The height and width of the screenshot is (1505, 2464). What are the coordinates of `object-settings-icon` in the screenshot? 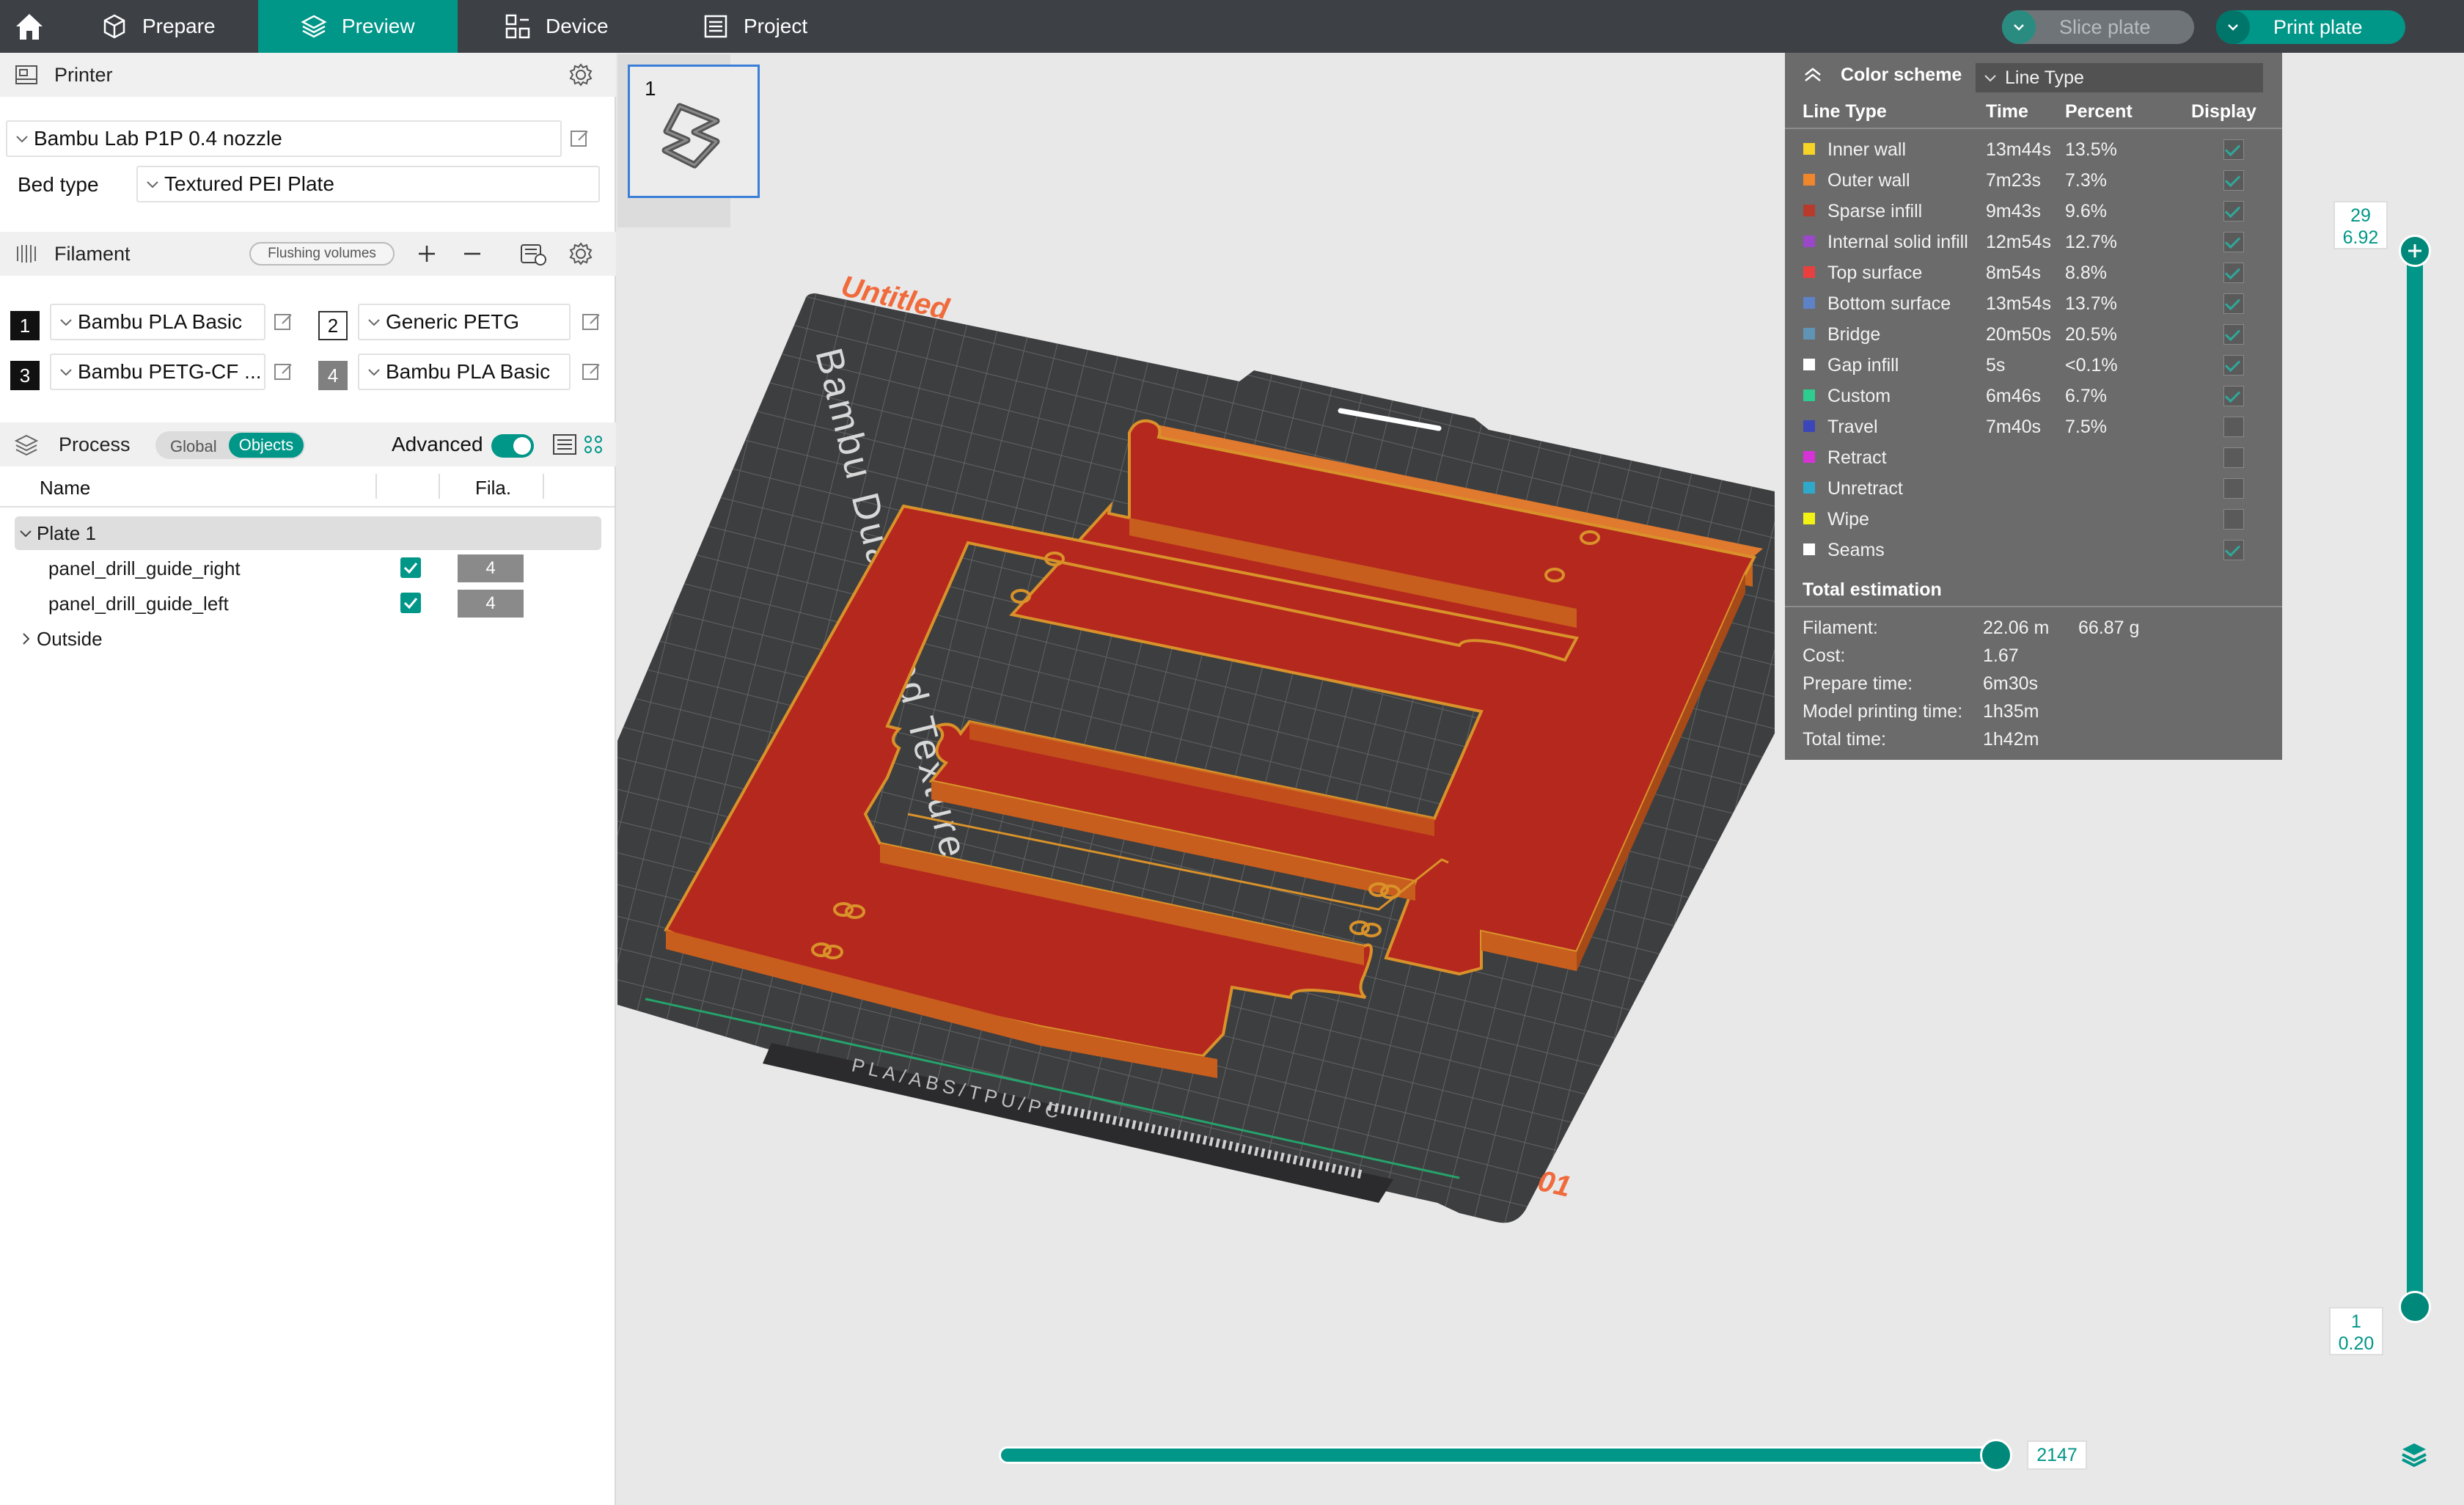 It's located at (593, 444).